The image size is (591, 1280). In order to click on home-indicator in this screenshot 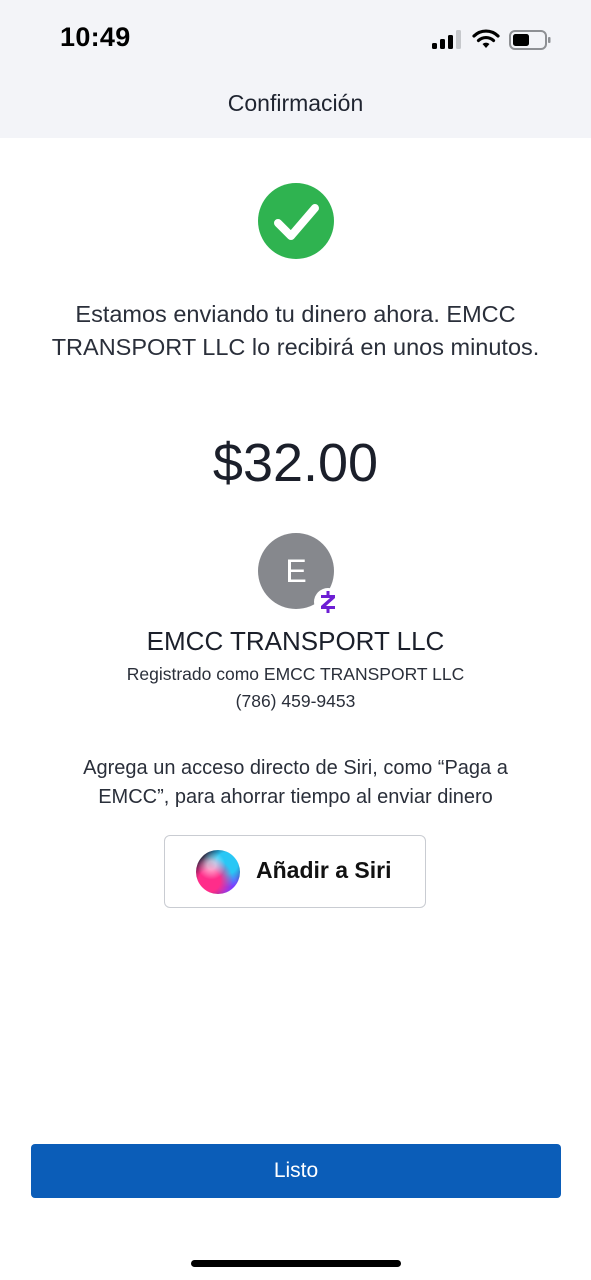, I will do `click(296, 1263)`.